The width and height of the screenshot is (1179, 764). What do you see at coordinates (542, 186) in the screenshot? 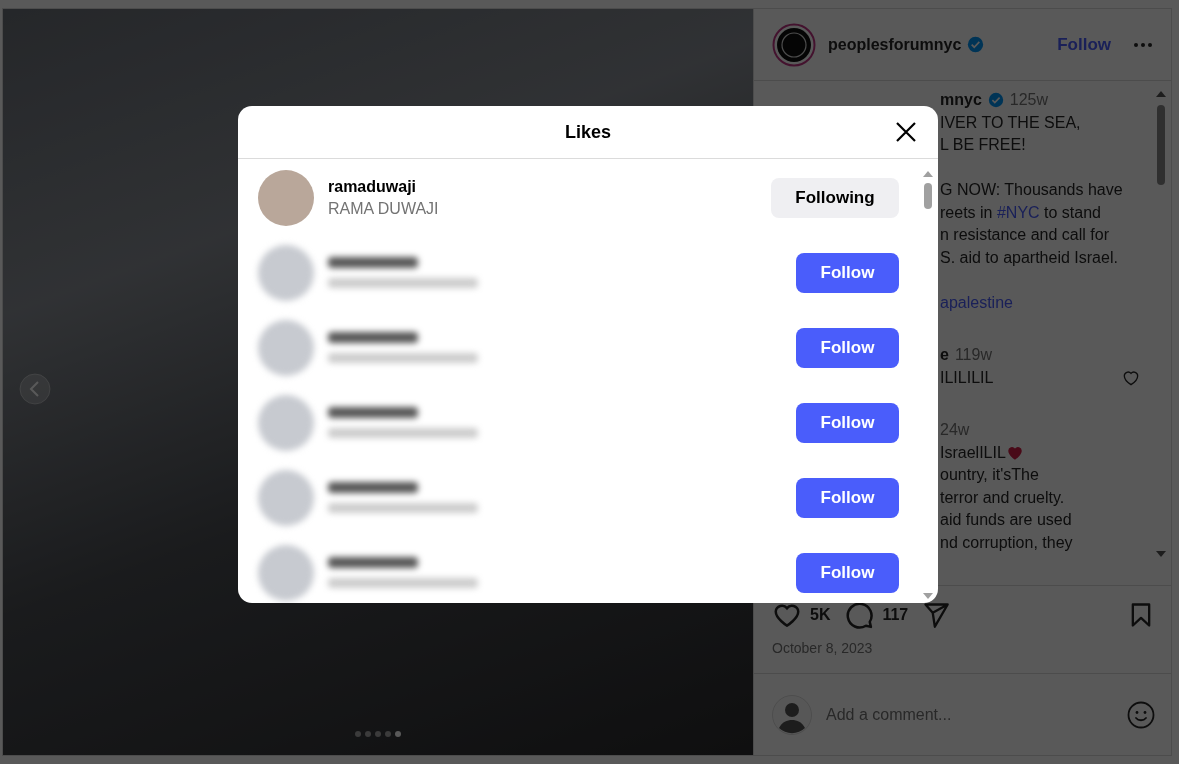
I see `liker-username: ramaduwaji` at bounding box center [542, 186].